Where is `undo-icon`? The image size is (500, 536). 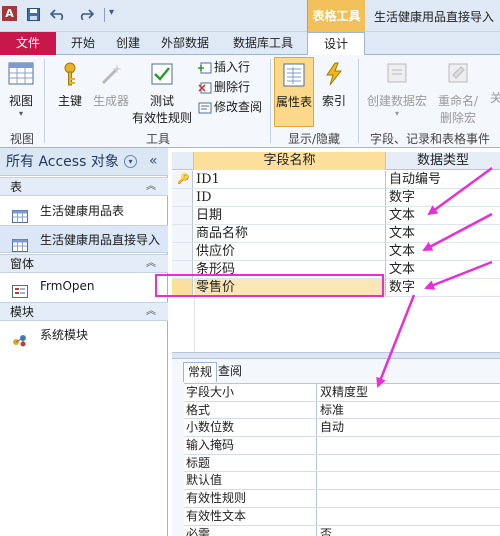
undo-icon is located at coordinates (56, 14).